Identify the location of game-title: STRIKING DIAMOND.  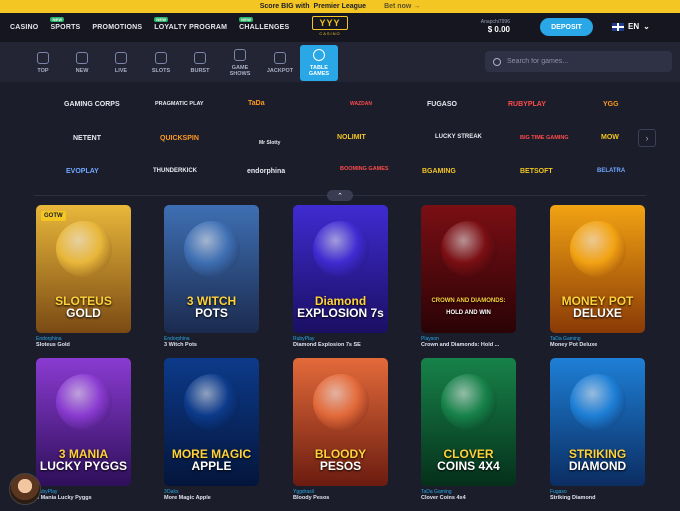
(597, 460).